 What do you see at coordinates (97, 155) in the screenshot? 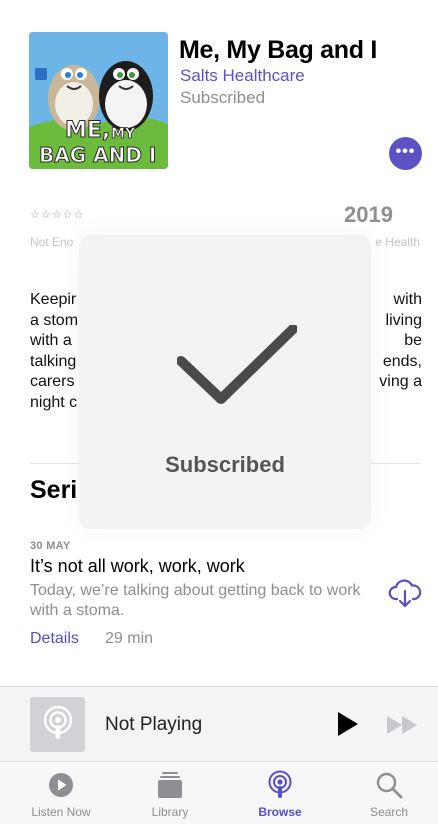
I see `svg-text: BAG AND I` at bounding box center [97, 155].